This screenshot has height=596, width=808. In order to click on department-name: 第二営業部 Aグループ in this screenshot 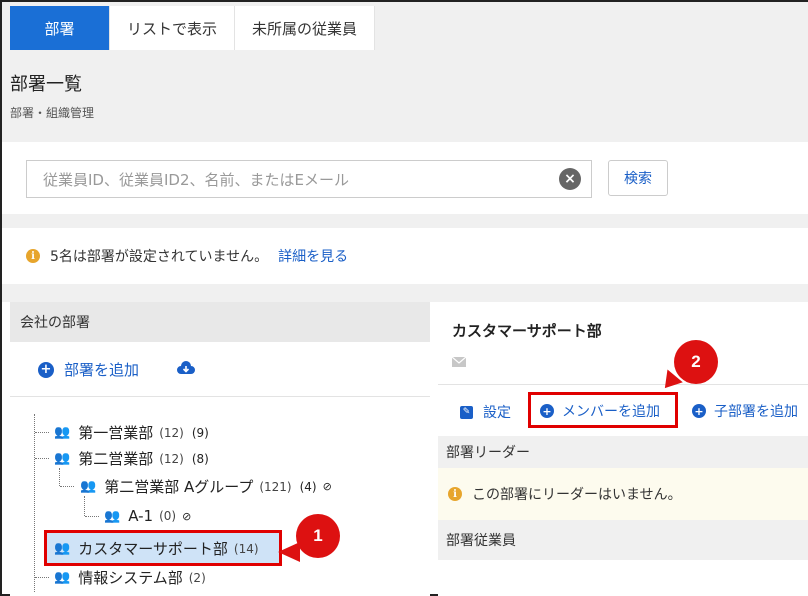, I will do `click(179, 487)`.